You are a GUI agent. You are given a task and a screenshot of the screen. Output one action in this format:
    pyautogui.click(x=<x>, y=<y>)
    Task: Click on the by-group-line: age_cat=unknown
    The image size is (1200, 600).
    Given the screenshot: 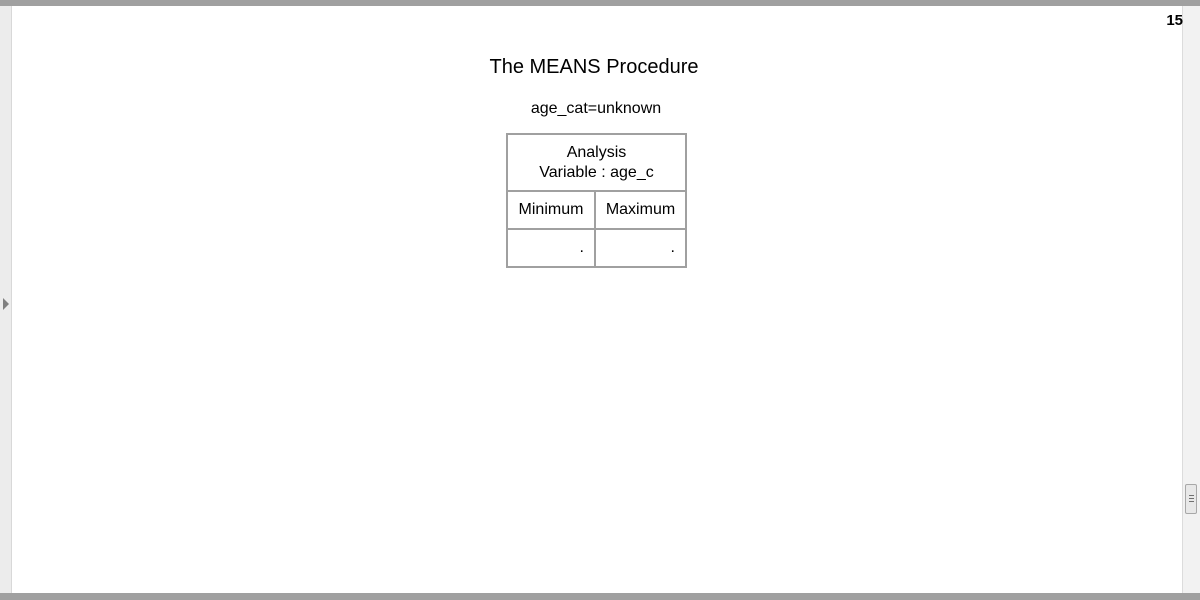 What is the action you would take?
    pyautogui.click(x=596, y=108)
    